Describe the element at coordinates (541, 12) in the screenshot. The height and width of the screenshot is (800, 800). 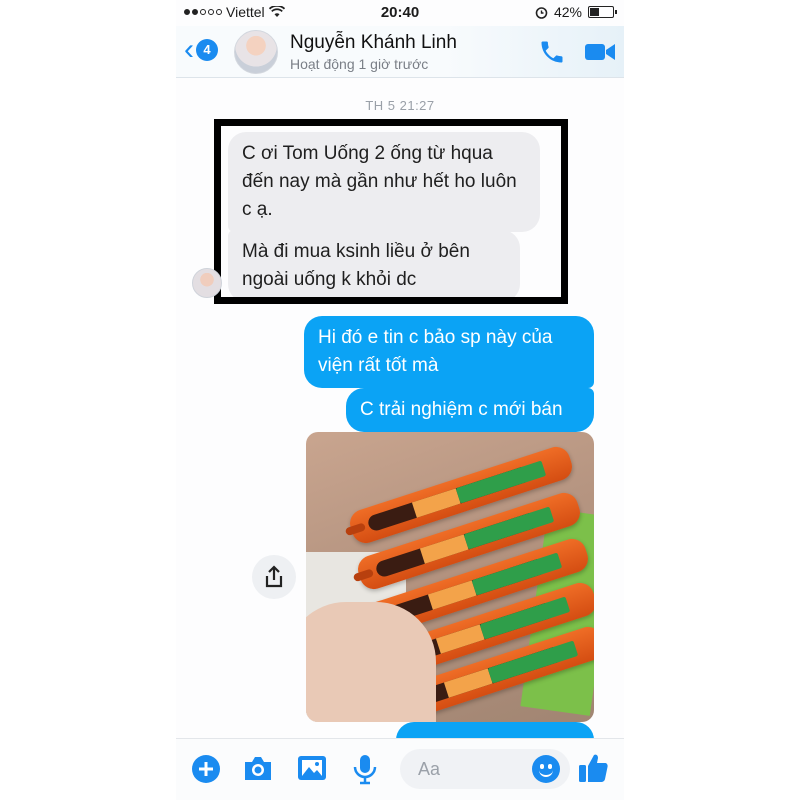
I see `alarm-icon` at that location.